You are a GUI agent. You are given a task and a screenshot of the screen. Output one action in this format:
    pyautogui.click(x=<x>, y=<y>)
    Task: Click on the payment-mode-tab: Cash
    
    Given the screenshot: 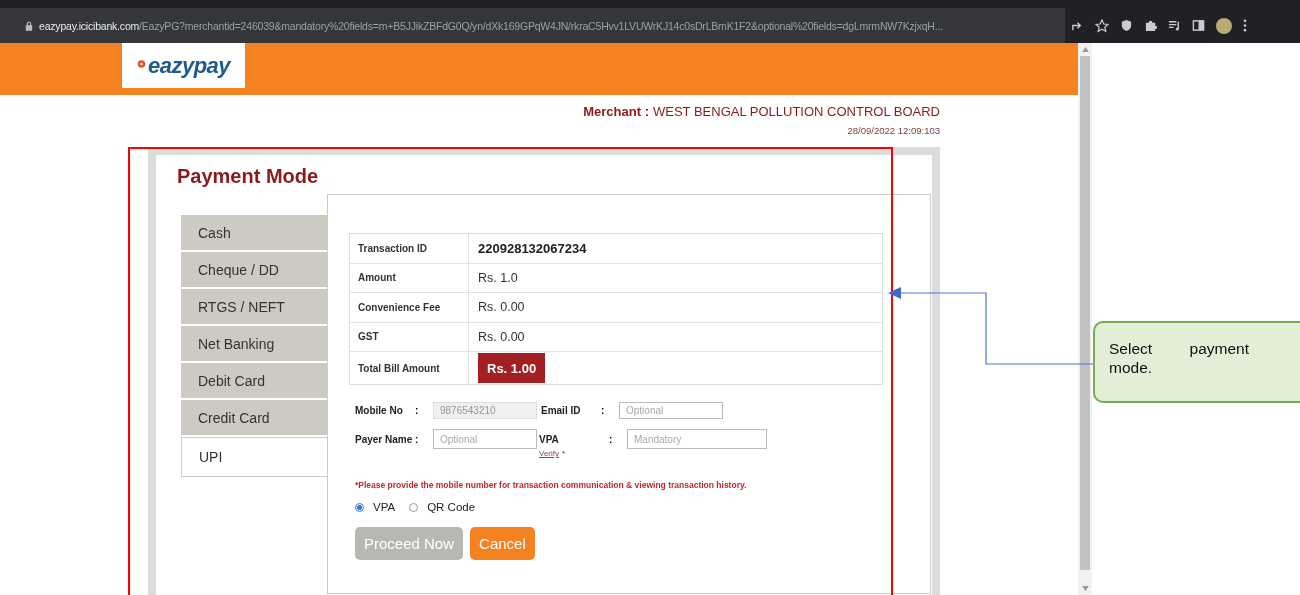 What is the action you would take?
    pyautogui.click(x=254, y=232)
    